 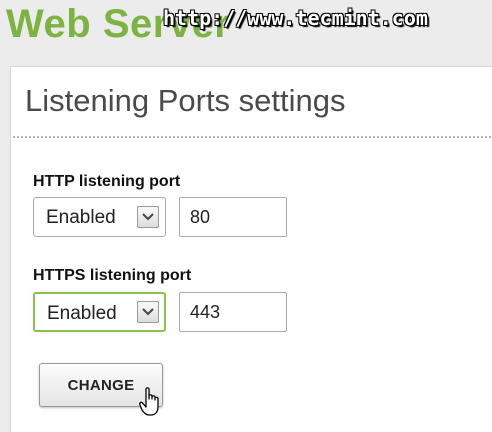 What do you see at coordinates (149, 401) in the screenshot?
I see `hand-pointer-icon` at bounding box center [149, 401].